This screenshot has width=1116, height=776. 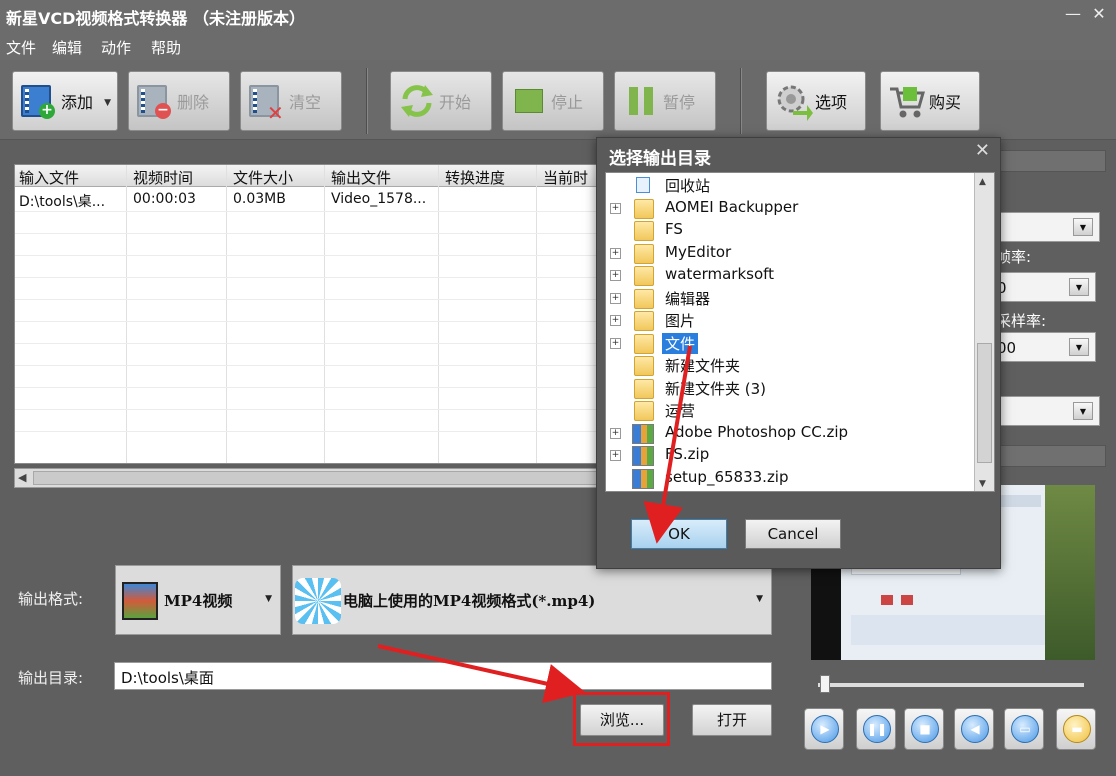 I want to click on snapshot-button: ▭, so click(x=1024, y=729).